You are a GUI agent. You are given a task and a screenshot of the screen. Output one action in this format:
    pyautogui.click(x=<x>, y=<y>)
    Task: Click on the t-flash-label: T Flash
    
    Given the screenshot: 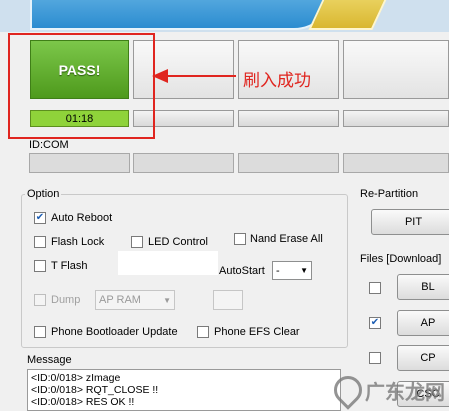 What is the action you would take?
    pyautogui.click(x=69, y=266)
    